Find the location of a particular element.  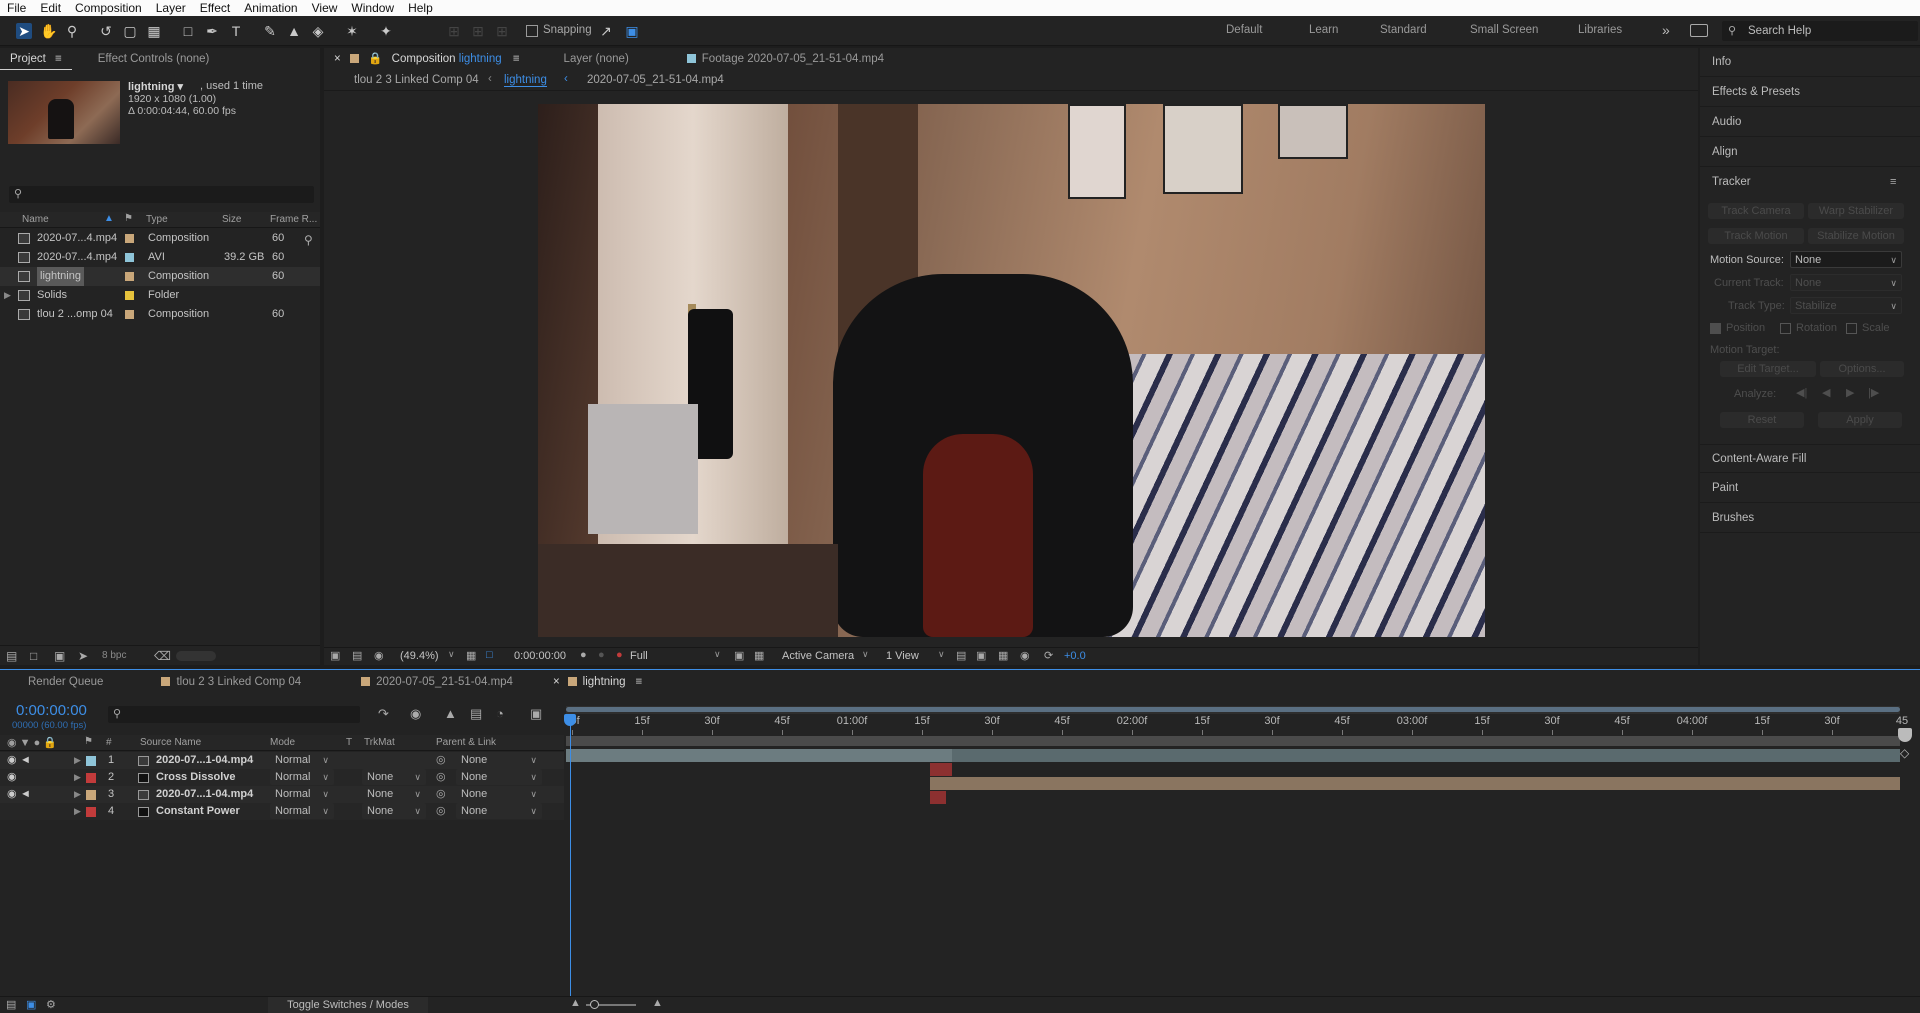

interpret-footage-icon: ▤ is located at coordinates (11, 656).